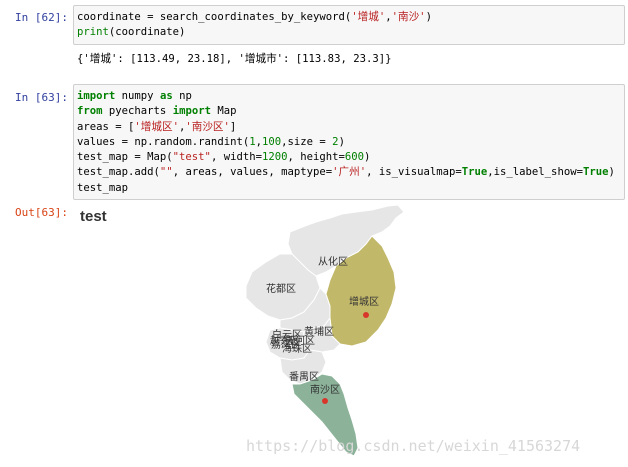 The height and width of the screenshot is (467, 628). What do you see at coordinates (333, 261) in the screenshot?
I see `label-conghua: 从化区` at bounding box center [333, 261].